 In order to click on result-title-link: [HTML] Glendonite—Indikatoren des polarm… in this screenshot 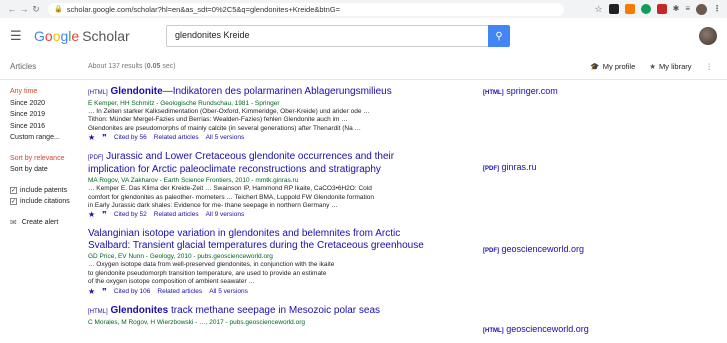, I will do `click(285, 92)`.